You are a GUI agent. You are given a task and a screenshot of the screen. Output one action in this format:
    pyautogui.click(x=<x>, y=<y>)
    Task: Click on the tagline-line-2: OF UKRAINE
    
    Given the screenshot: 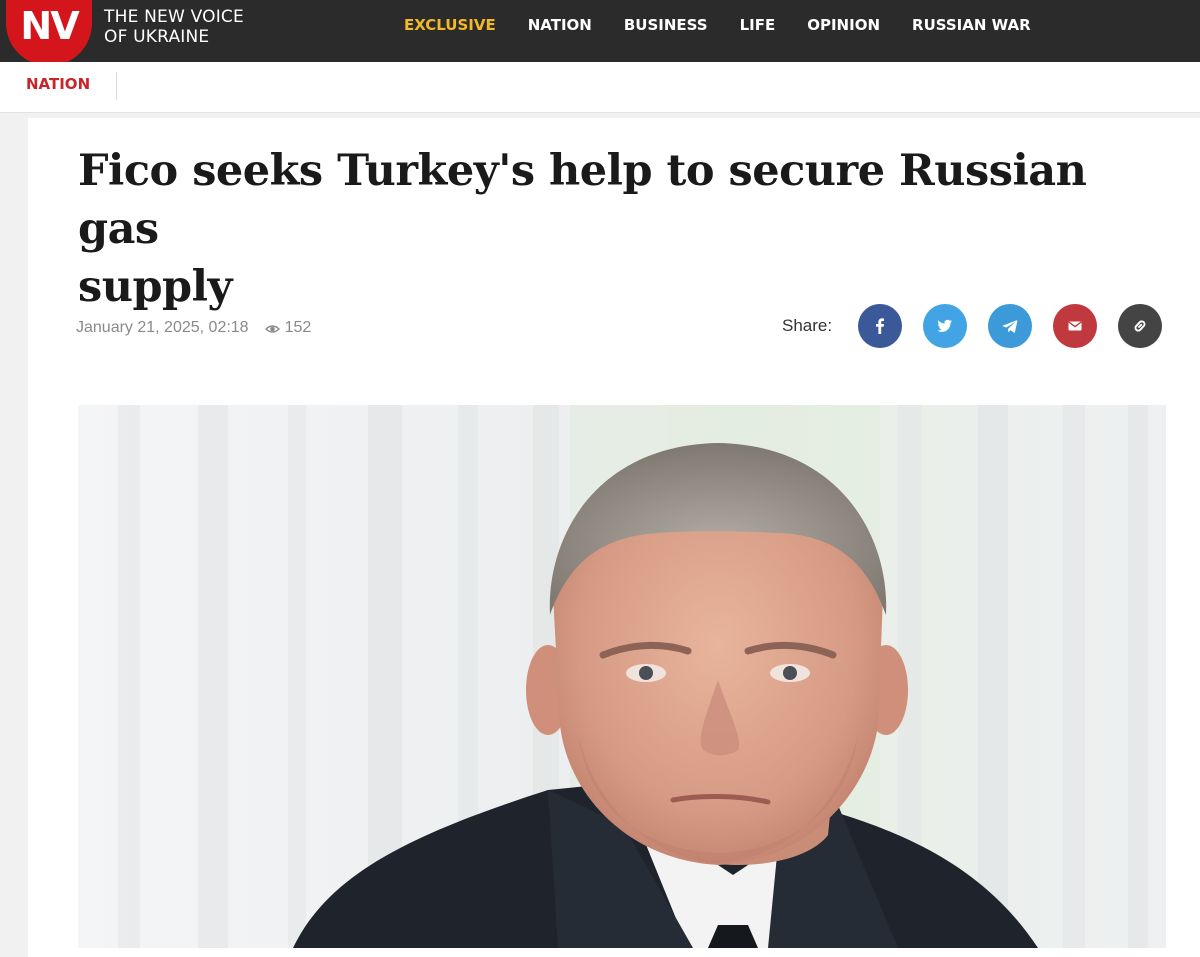 What is the action you would take?
    pyautogui.click(x=157, y=37)
    